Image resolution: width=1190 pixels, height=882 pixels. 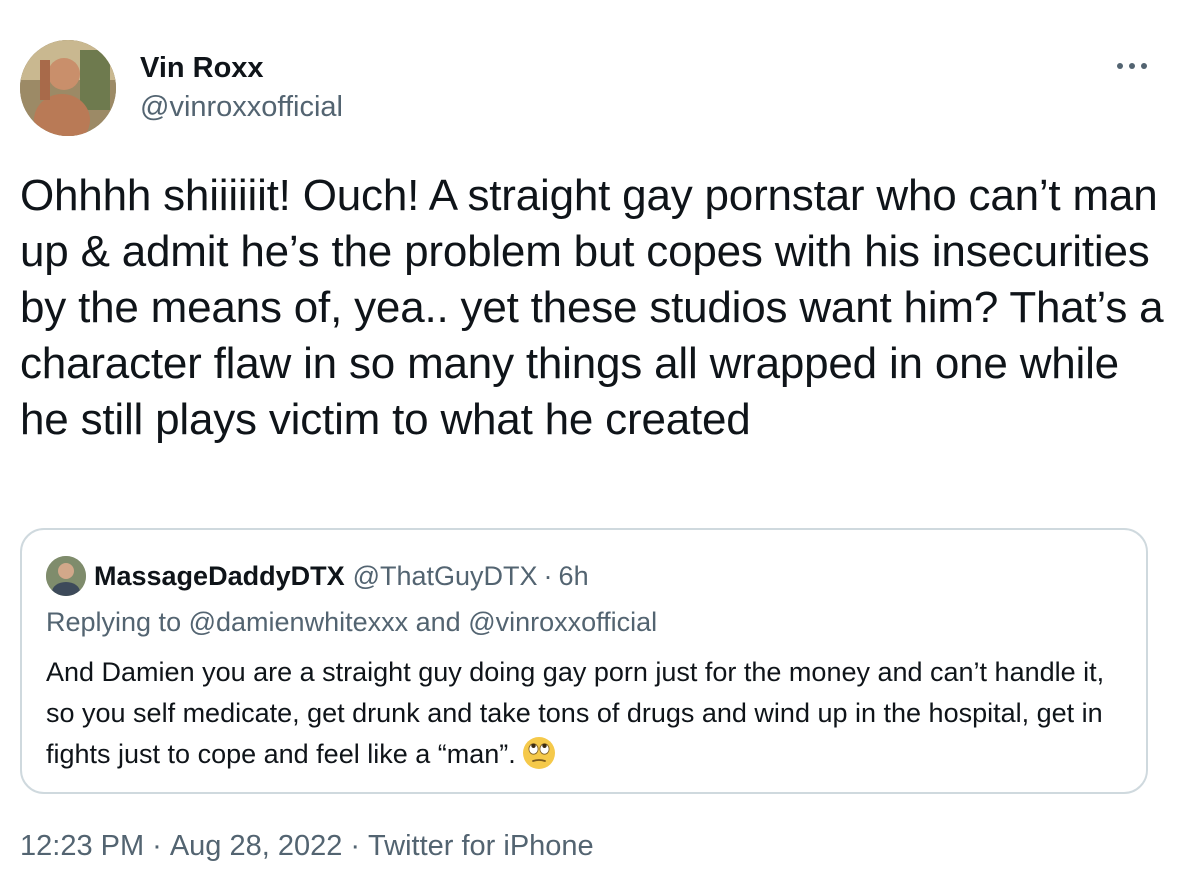 I want to click on tweet-source: Twitter for iPhone, so click(x=481, y=846).